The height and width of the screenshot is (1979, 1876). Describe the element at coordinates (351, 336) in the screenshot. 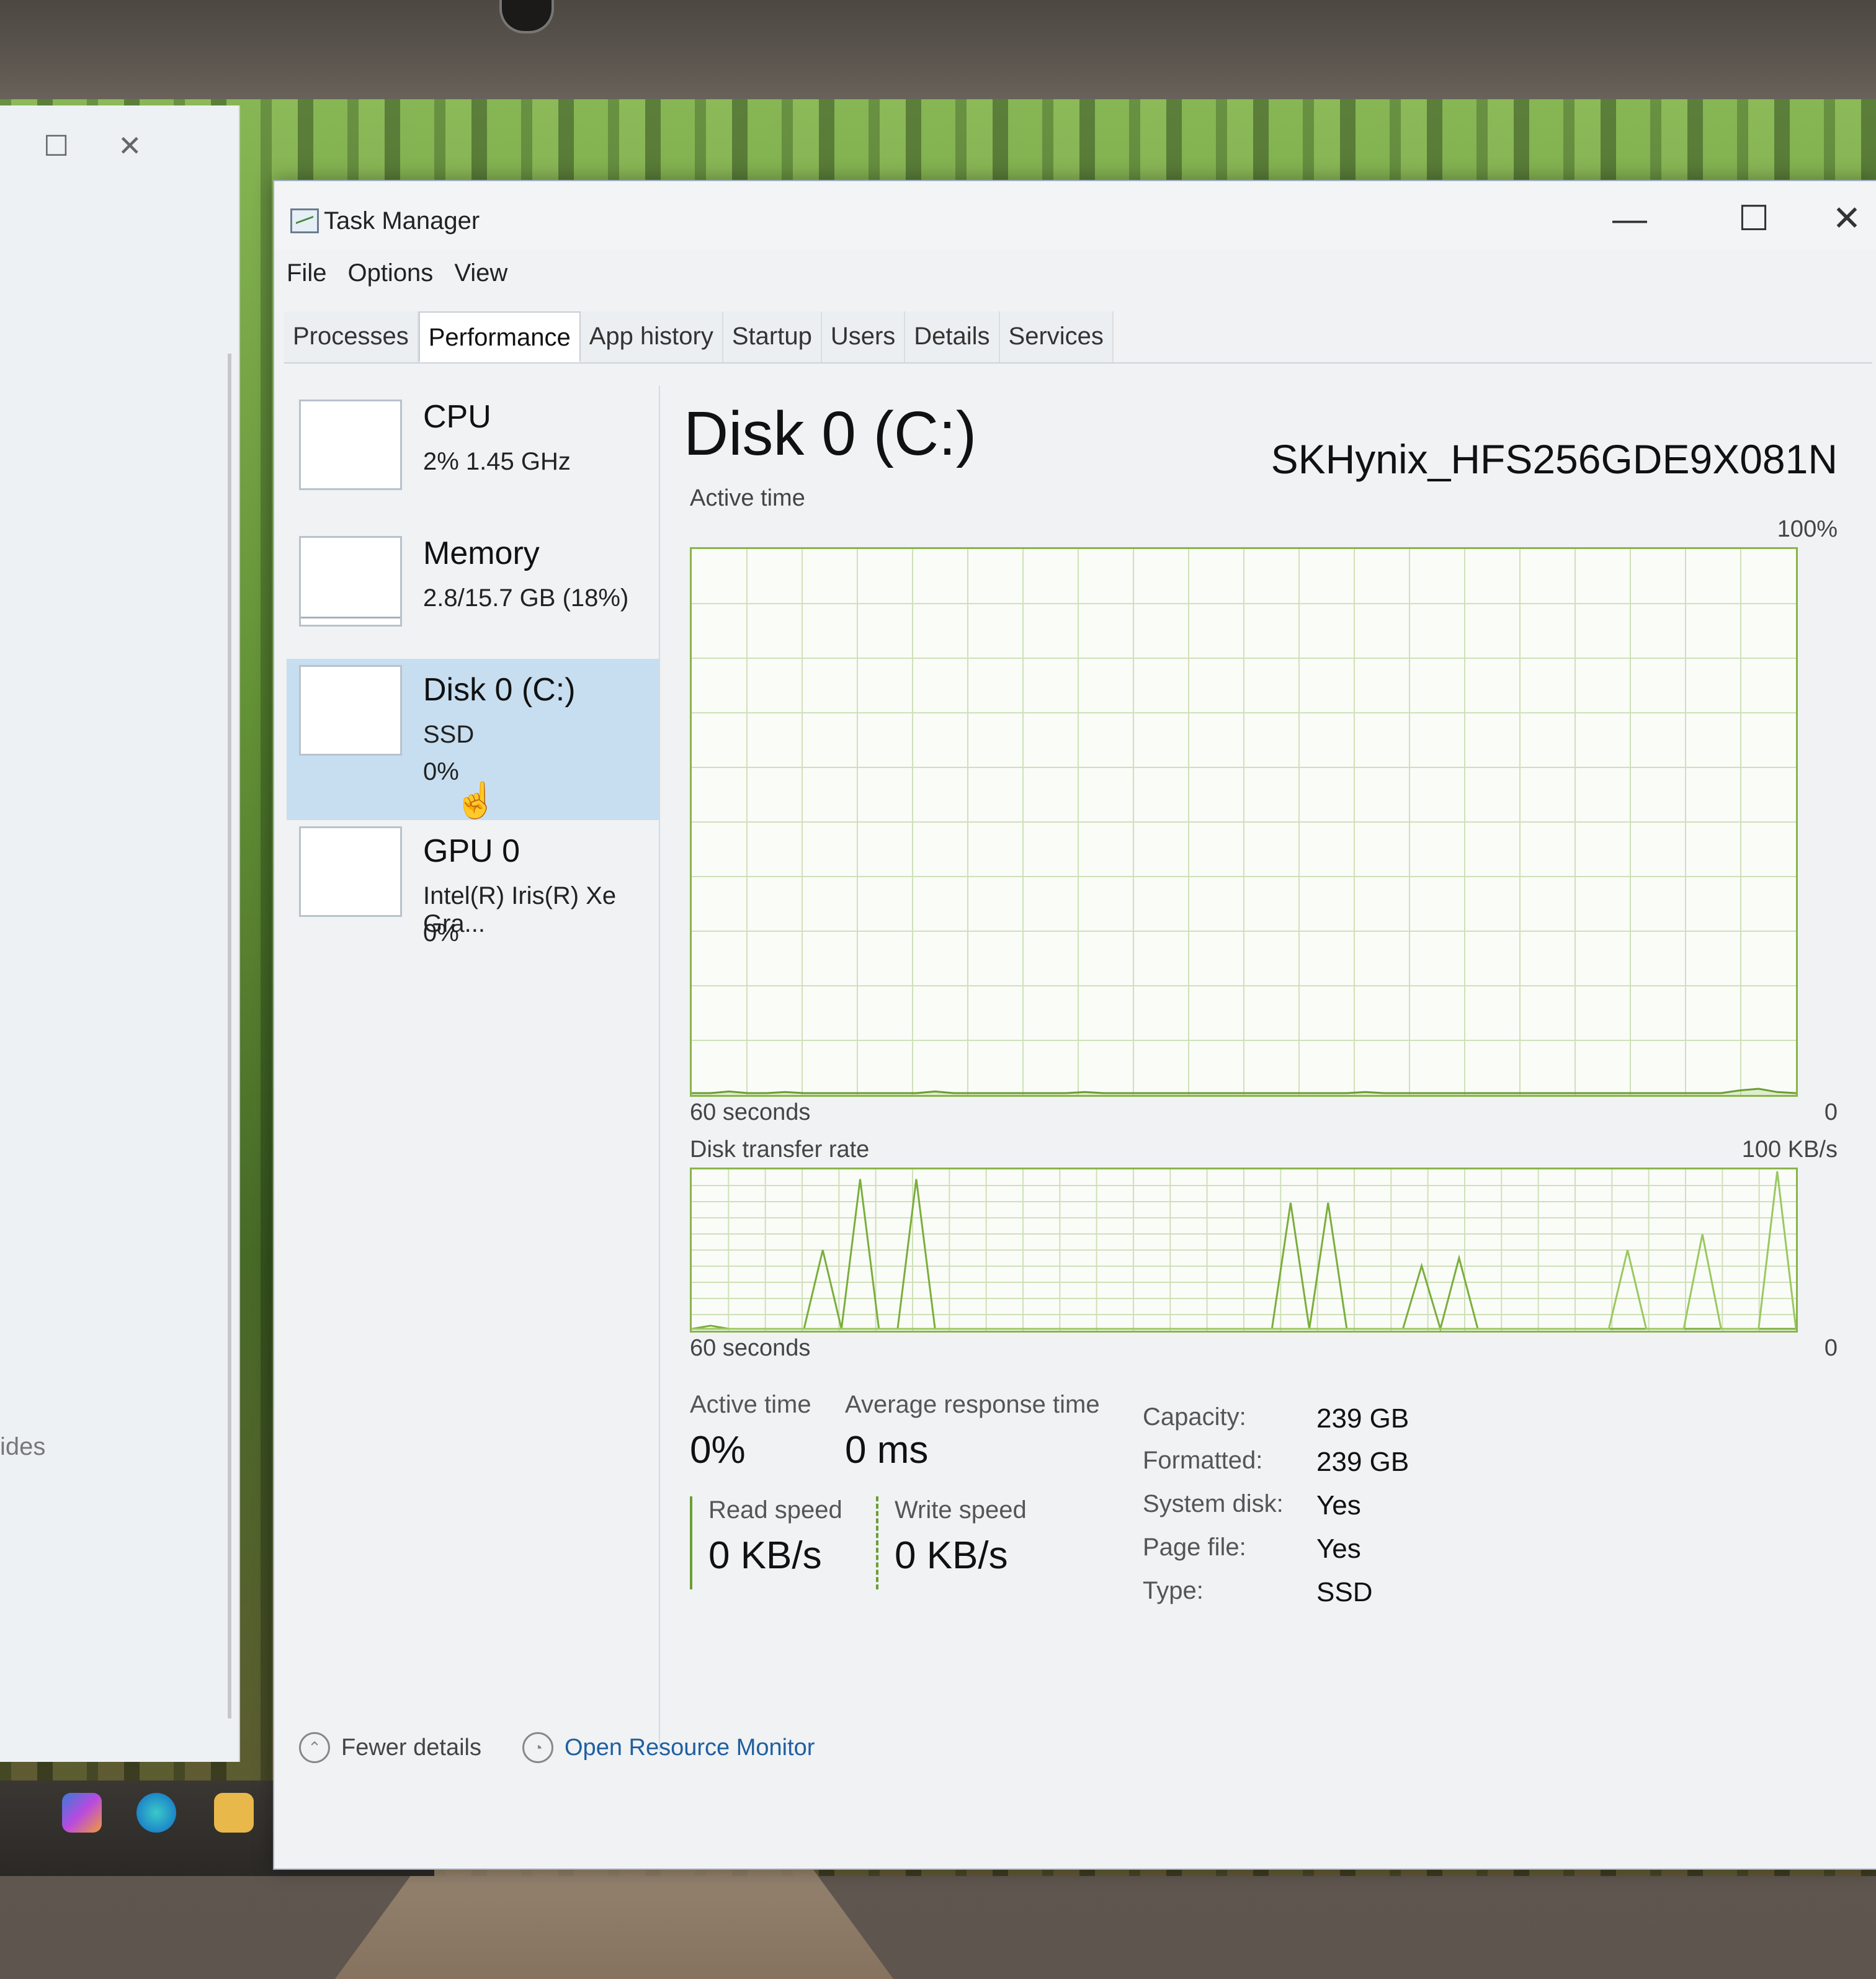

I see `tab-processes: Processes` at that location.